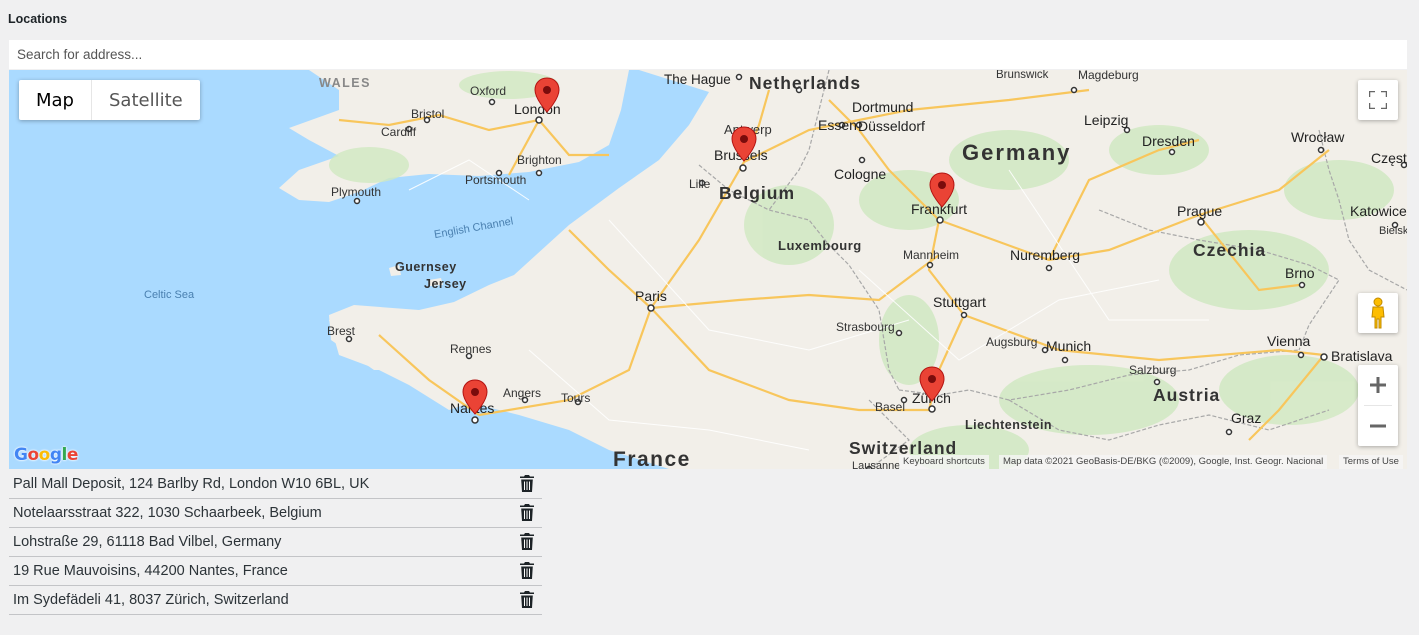  I want to click on map-label-belgium: Belgium, so click(757, 193).